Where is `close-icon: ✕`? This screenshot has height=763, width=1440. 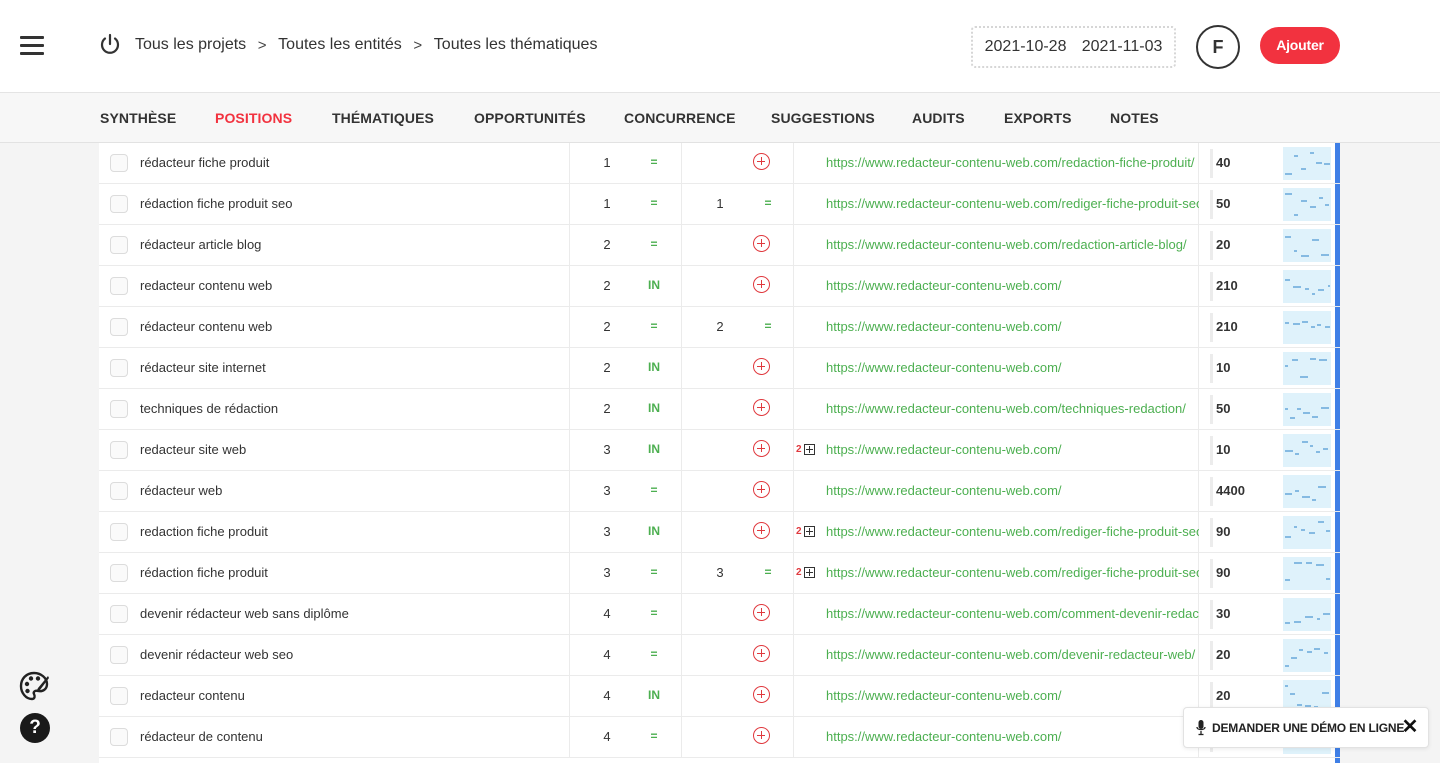 close-icon: ✕ is located at coordinates (1410, 727).